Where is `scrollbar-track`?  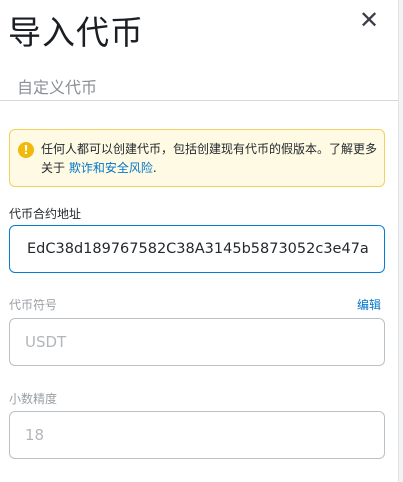 scrollbar-track is located at coordinates (400, 241).